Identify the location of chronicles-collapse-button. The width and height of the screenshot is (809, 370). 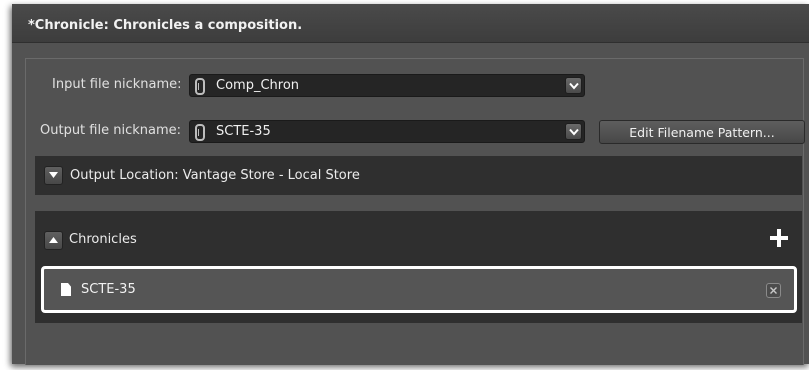
(53, 240).